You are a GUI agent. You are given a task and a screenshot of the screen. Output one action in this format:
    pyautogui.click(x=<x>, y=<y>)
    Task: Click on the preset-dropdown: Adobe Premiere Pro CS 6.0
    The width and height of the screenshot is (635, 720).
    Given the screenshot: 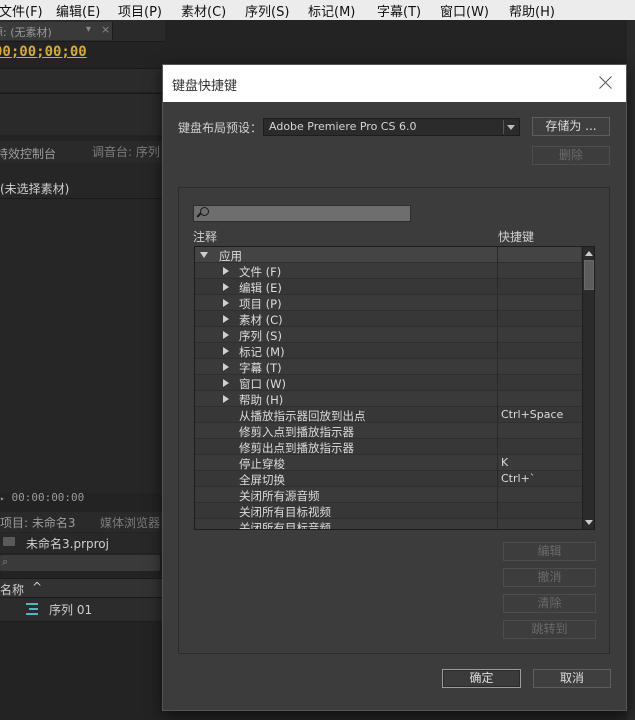 What is the action you would take?
    pyautogui.click(x=391, y=127)
    